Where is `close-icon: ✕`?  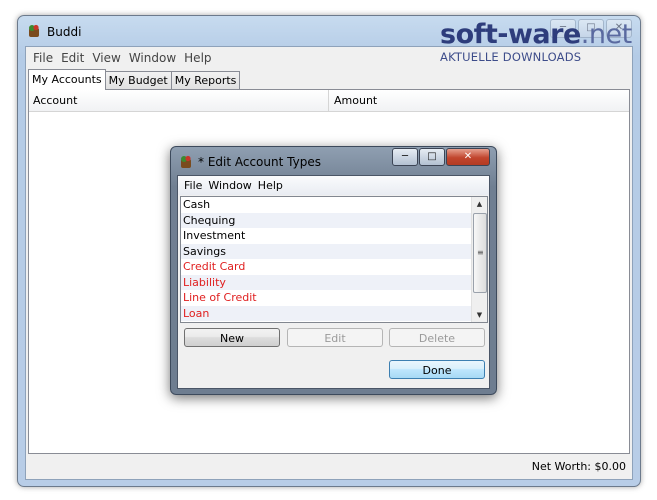 close-icon: ✕ is located at coordinates (468, 156).